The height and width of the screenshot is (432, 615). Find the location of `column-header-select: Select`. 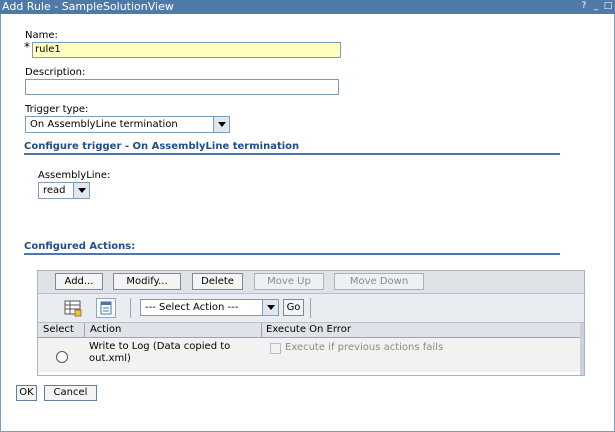

column-header-select: Select is located at coordinates (61, 330).